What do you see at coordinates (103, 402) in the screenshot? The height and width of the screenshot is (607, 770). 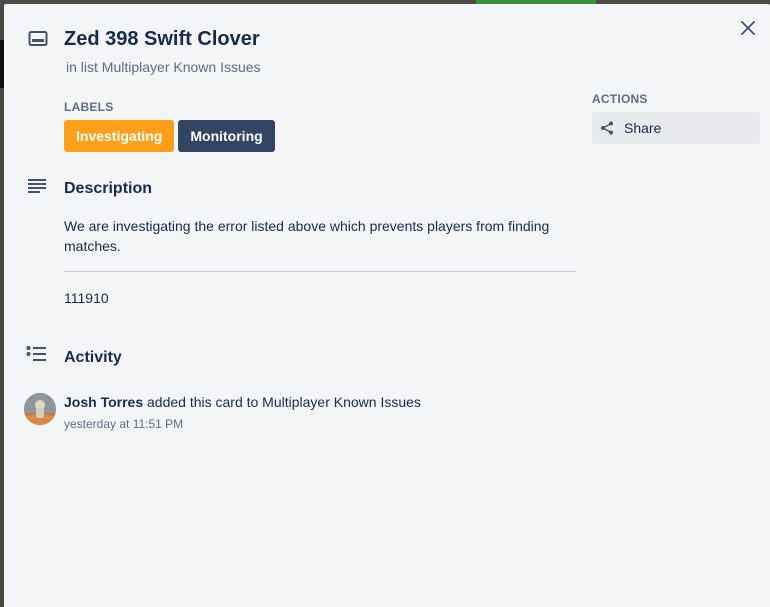 I see `activity-member-name: Josh Torres` at bounding box center [103, 402].